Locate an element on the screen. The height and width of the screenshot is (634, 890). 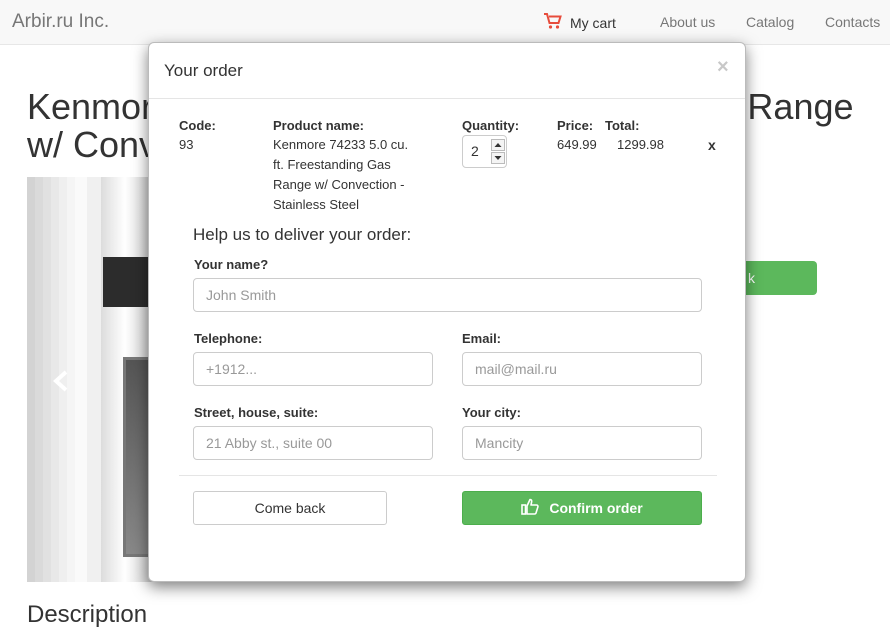
thumbs-up-icon is located at coordinates (535, 508).